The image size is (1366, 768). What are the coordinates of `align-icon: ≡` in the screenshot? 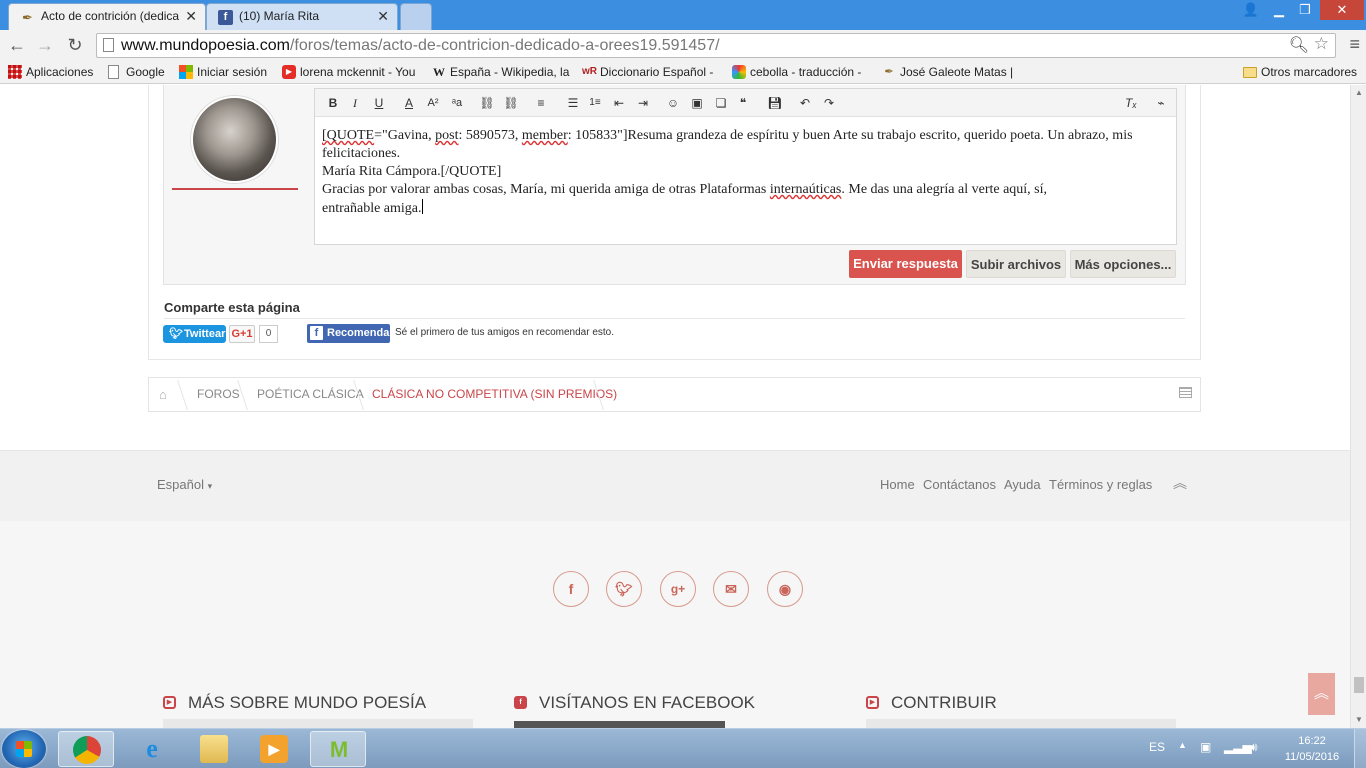 It's located at (541, 103).